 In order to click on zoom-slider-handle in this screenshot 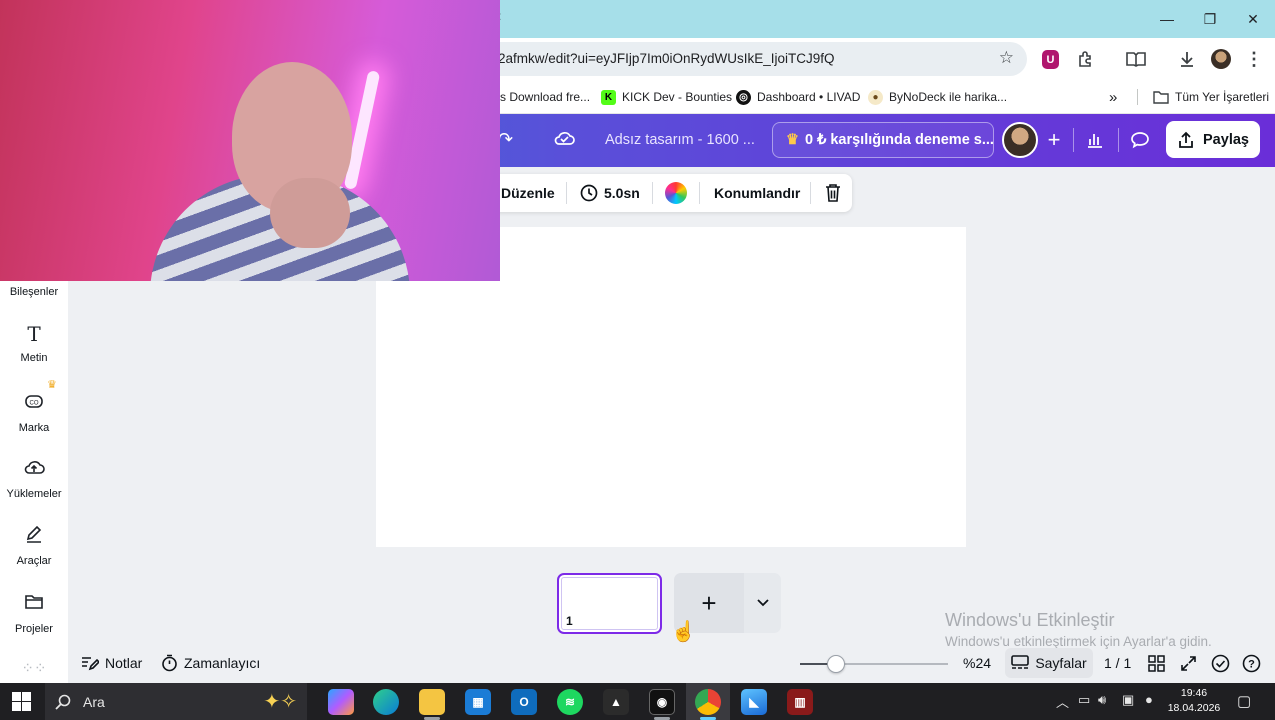, I will do `click(836, 664)`.